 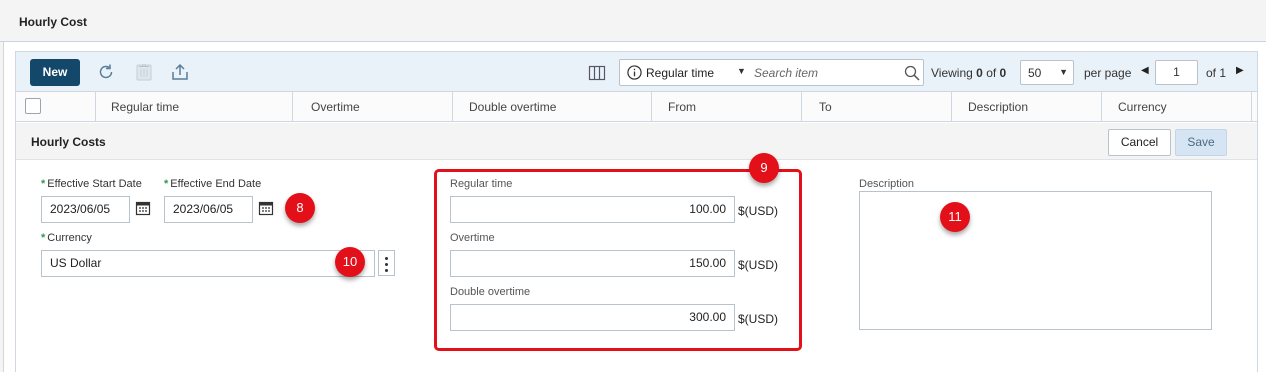 I want to click on column-header-to: To, so click(x=825, y=107).